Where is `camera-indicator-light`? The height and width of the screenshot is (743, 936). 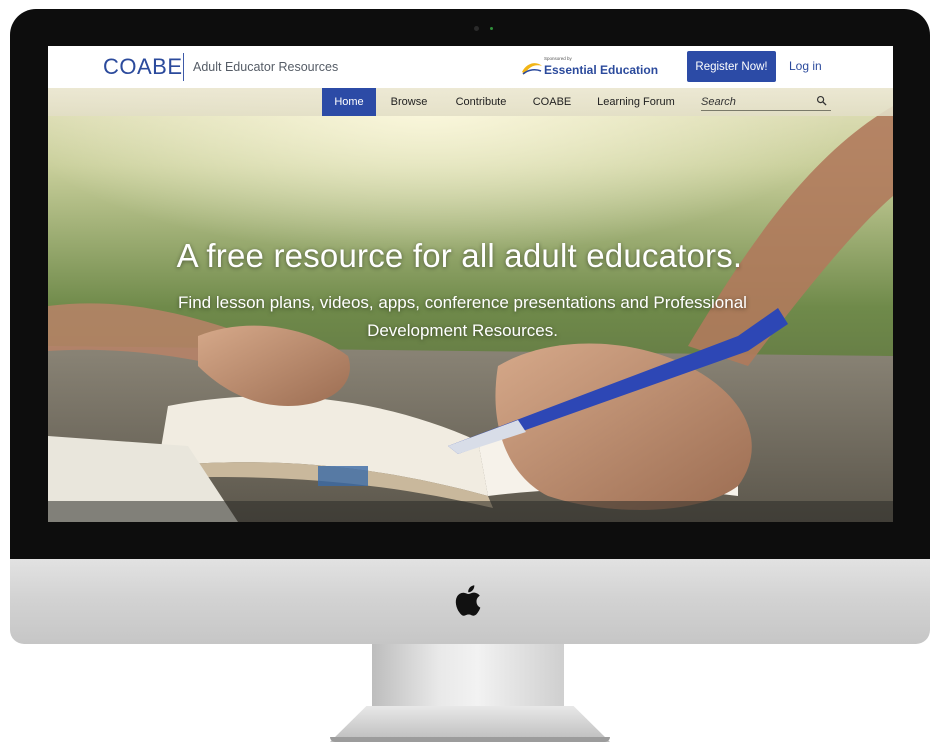 camera-indicator-light is located at coordinates (491, 28).